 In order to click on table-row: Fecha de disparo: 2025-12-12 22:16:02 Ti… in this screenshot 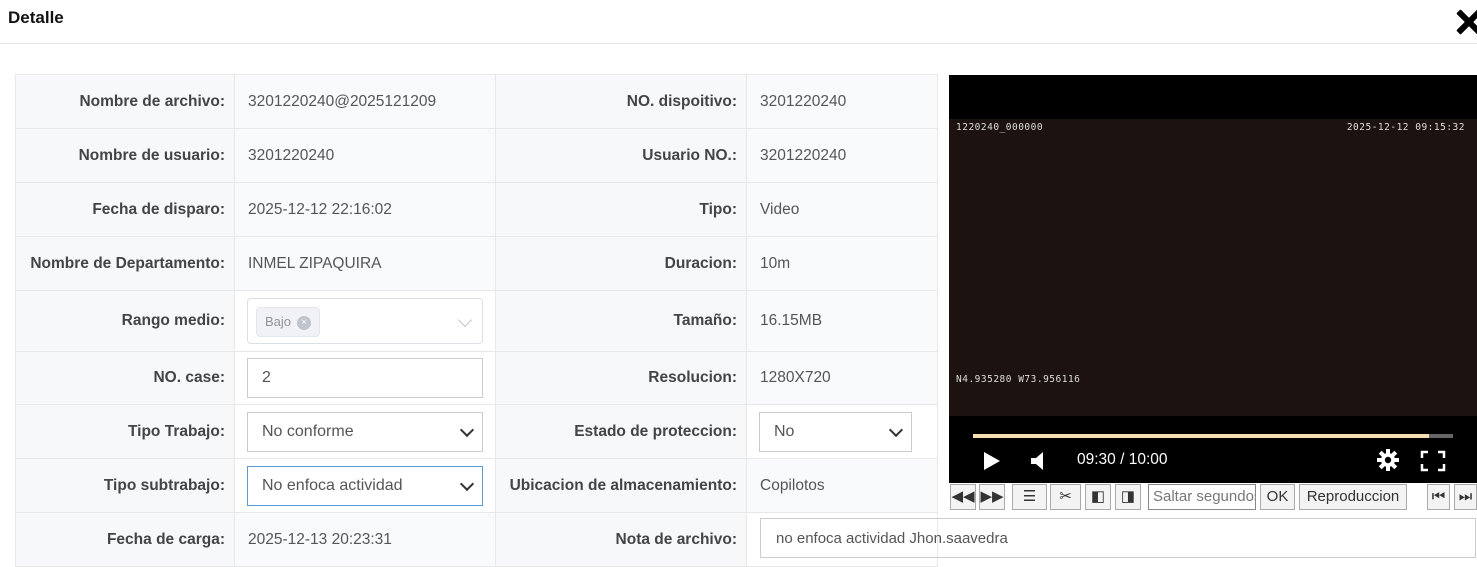, I will do `click(476, 209)`.